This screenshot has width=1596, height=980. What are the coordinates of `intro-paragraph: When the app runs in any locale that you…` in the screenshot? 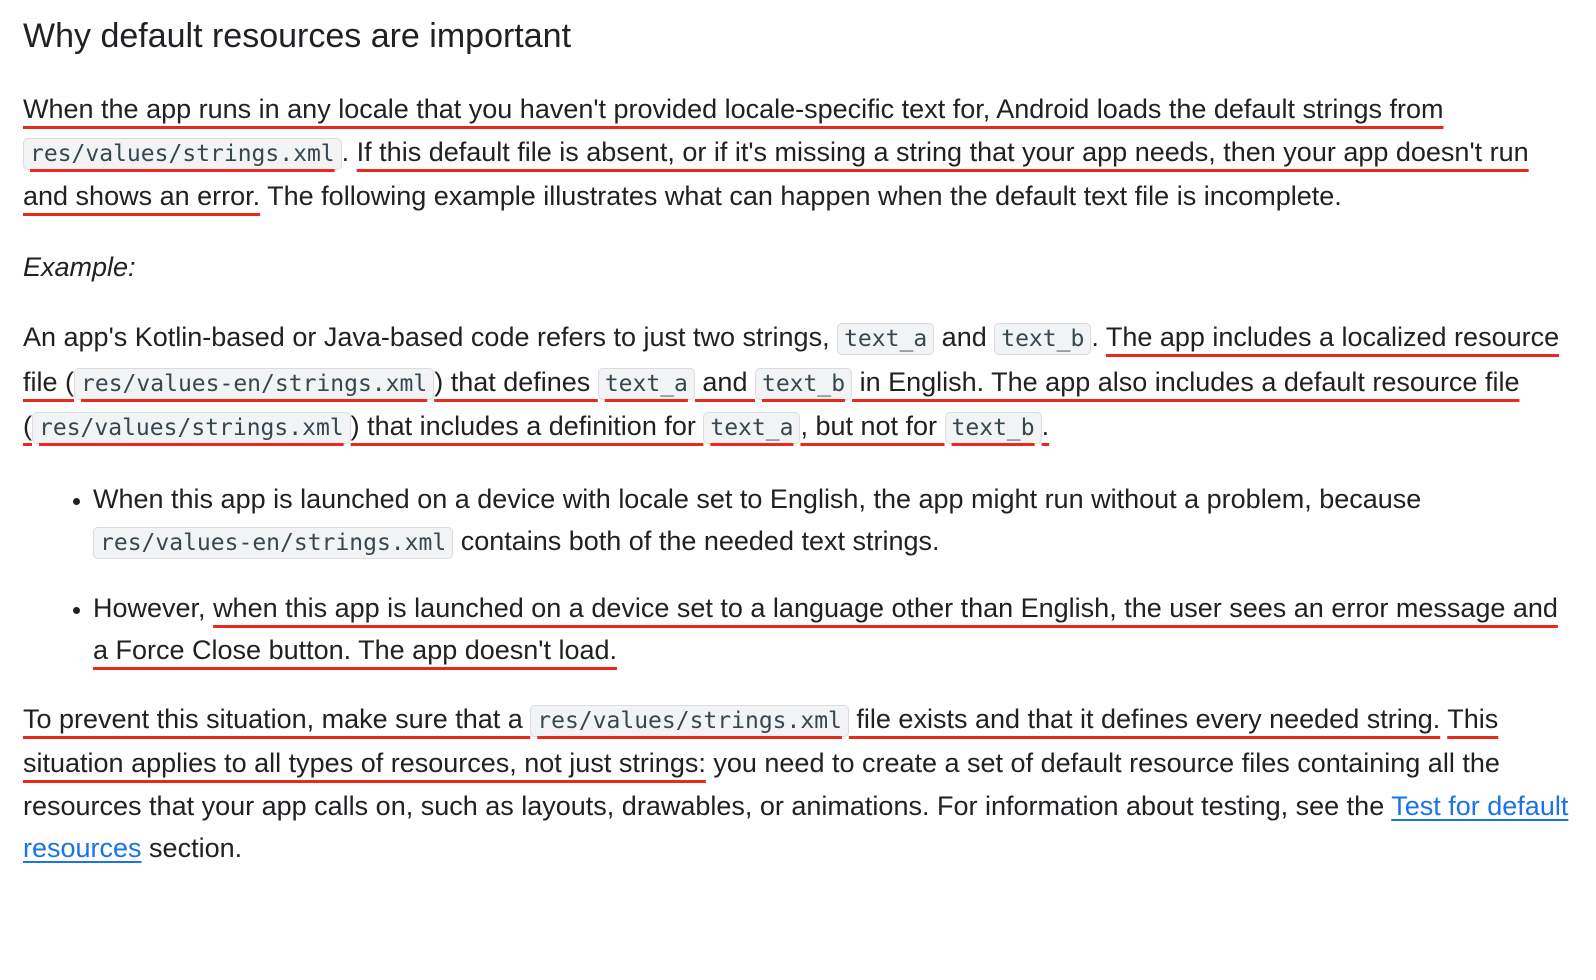 It's located at (798, 153).